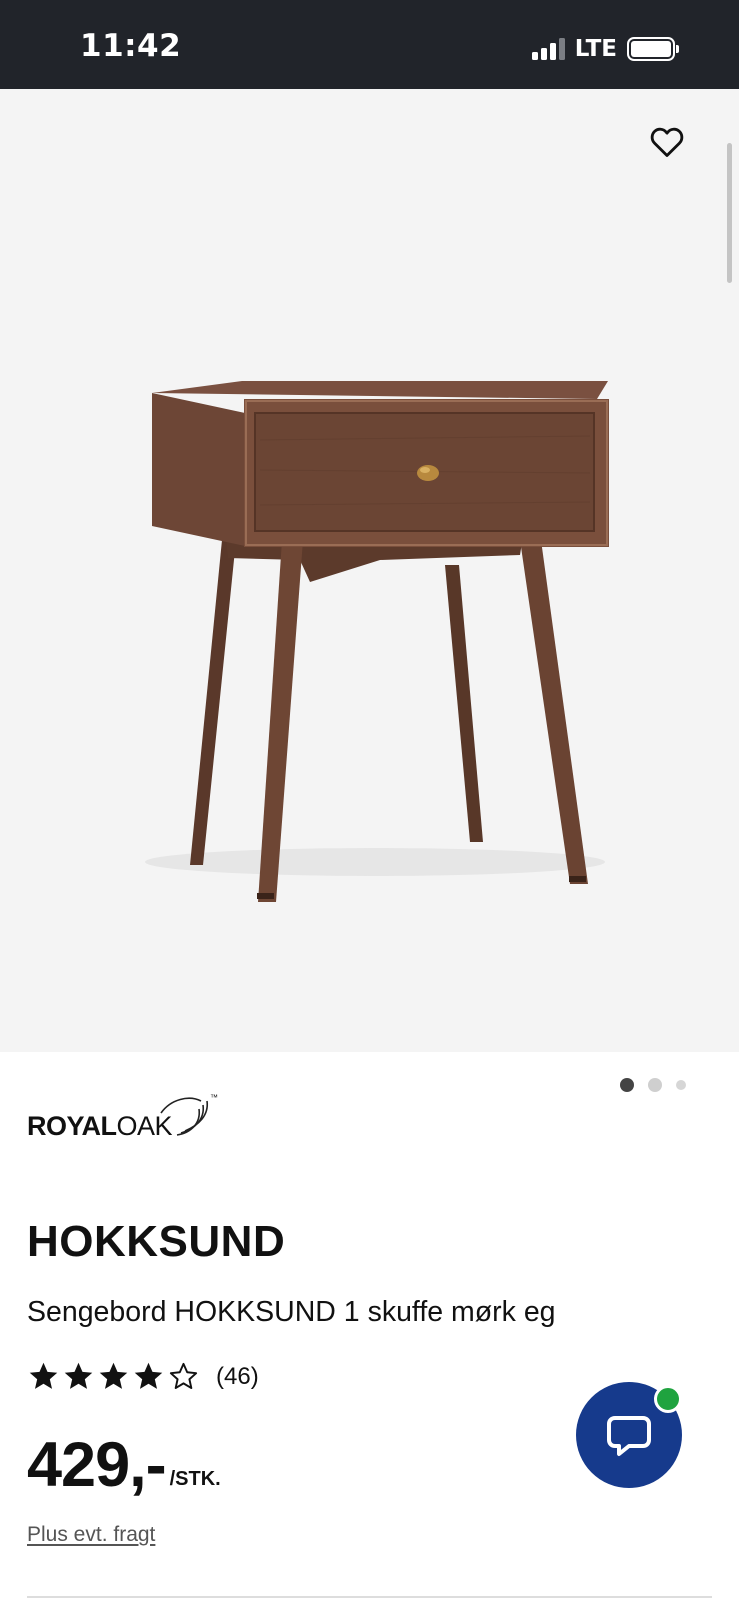  Describe the element at coordinates (595, 49) in the screenshot. I see `network-type: LTE` at that location.